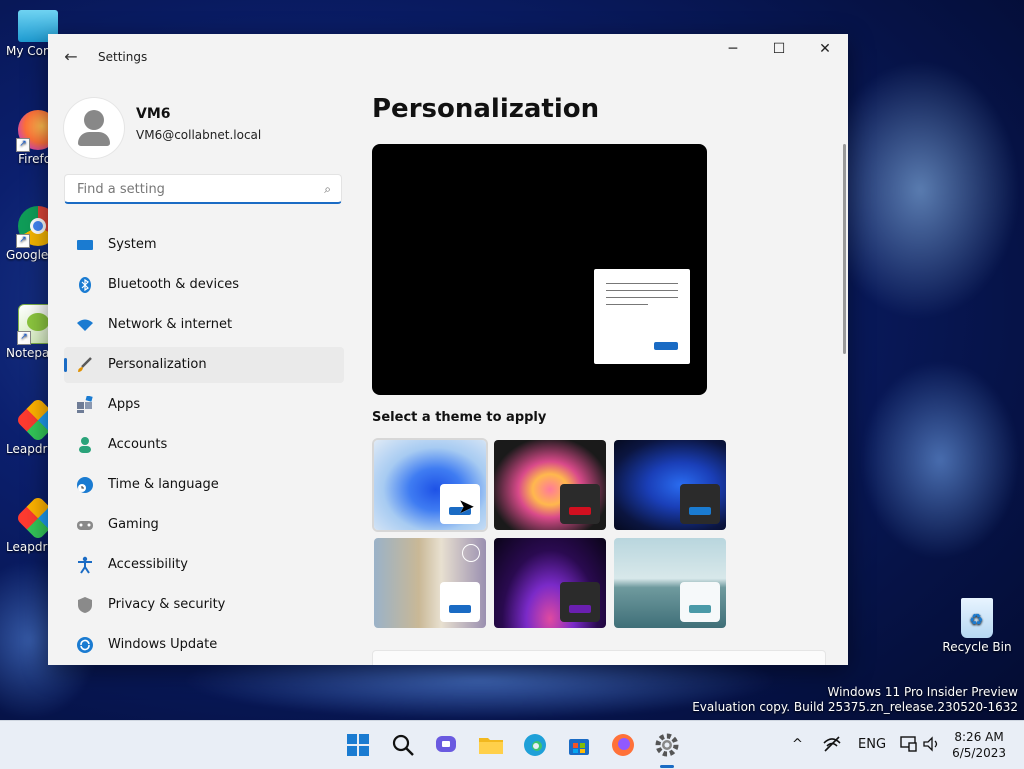 This screenshot has width=1024, height=769. Describe the element at coordinates (148, 564) in the screenshot. I see `sidebar-item-label: Accessibility` at that location.